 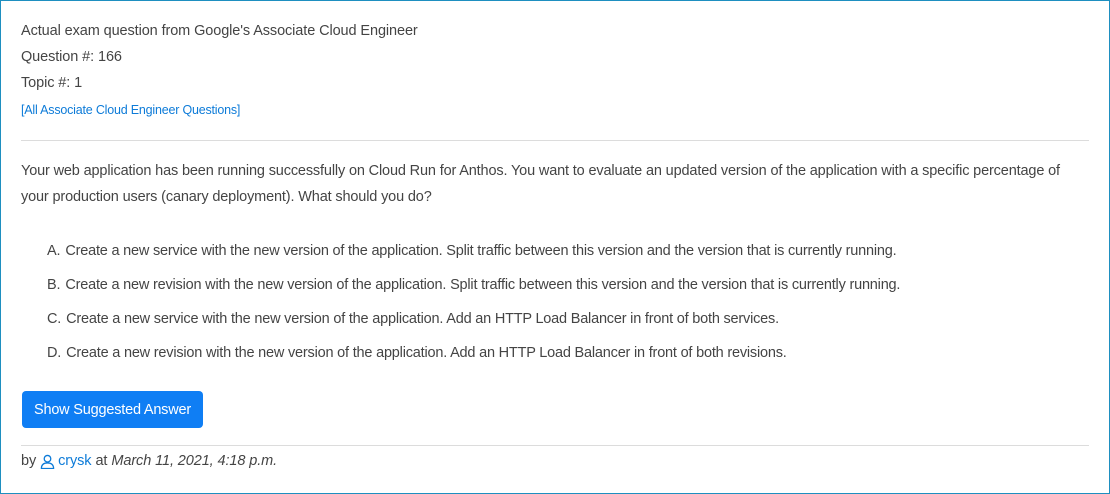 I want to click on choice-letter: C., so click(x=54, y=319).